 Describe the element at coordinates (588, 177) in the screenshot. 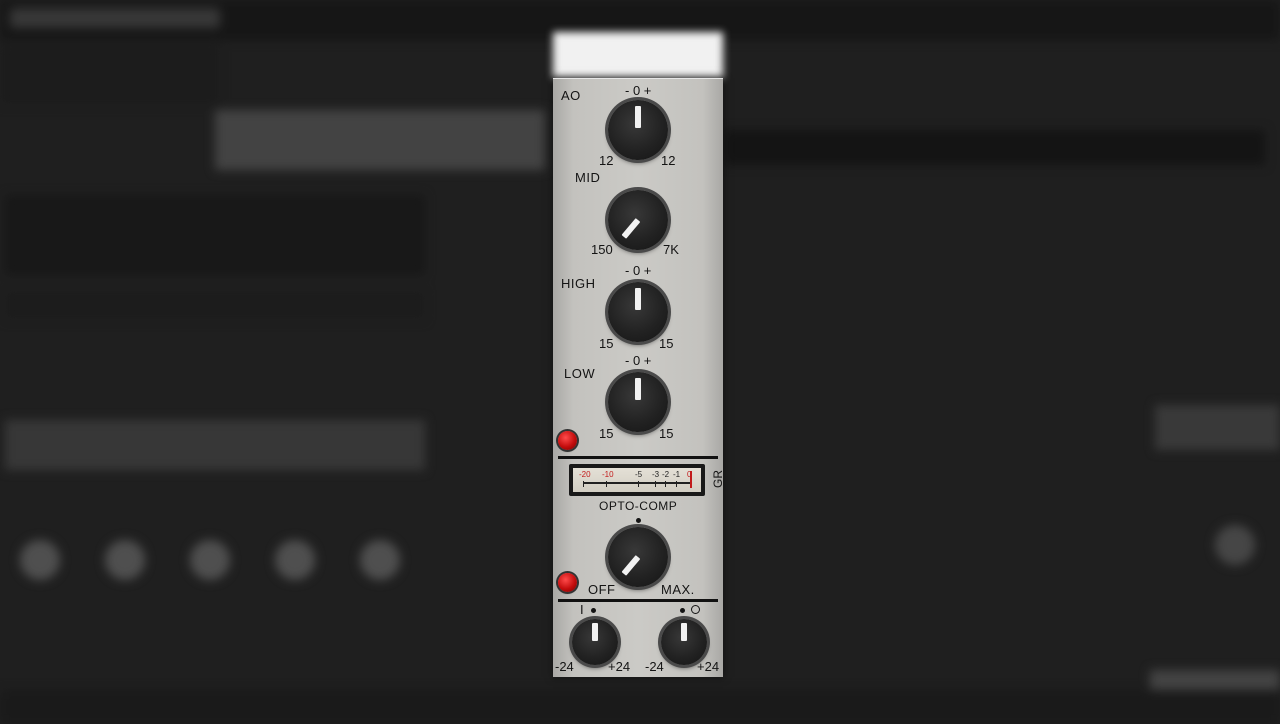

I see `mid-label: MID` at that location.